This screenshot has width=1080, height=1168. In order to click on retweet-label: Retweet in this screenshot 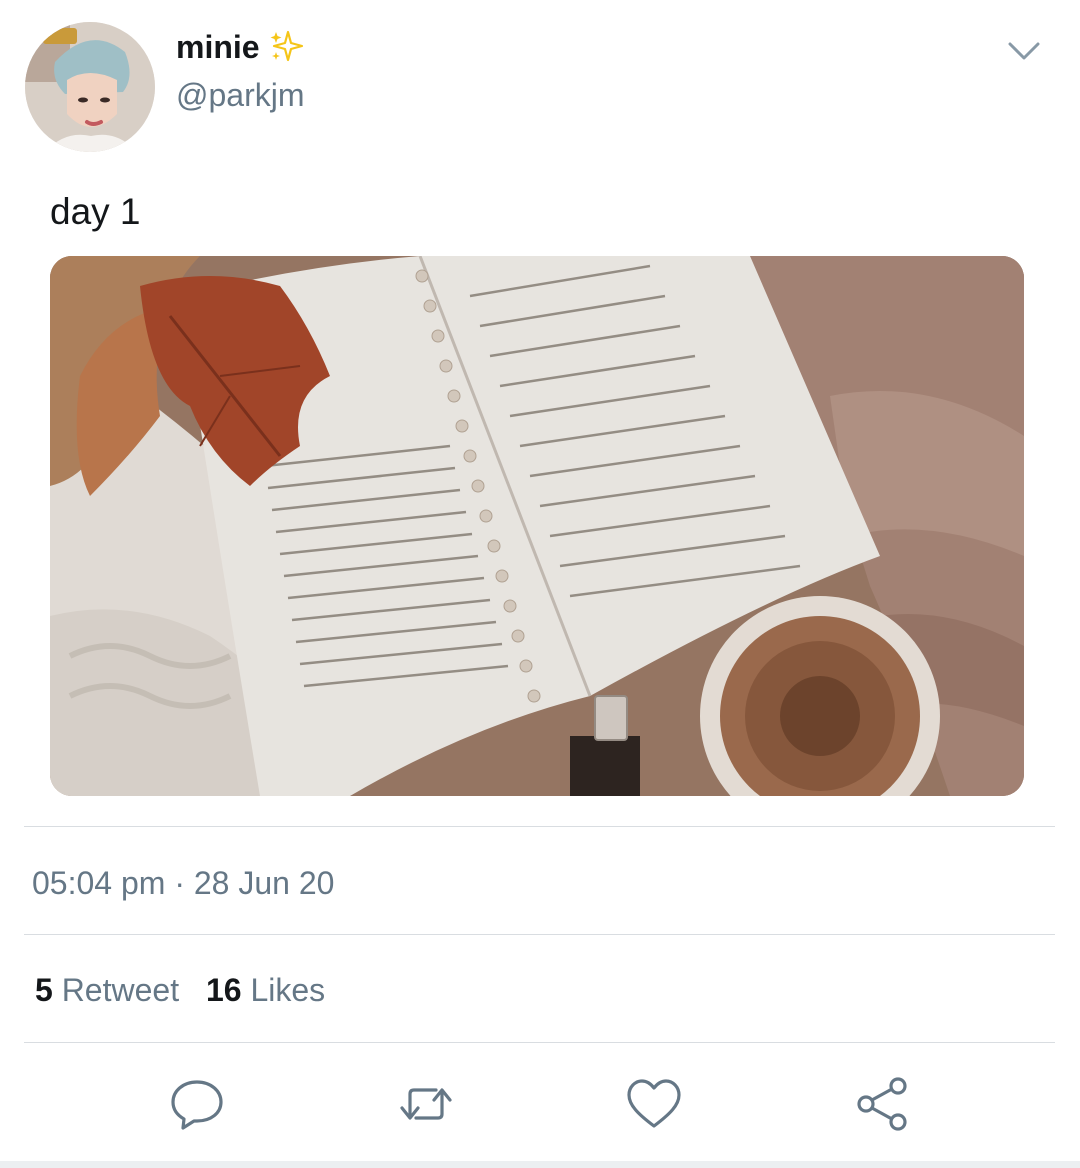, I will do `click(120, 990)`.